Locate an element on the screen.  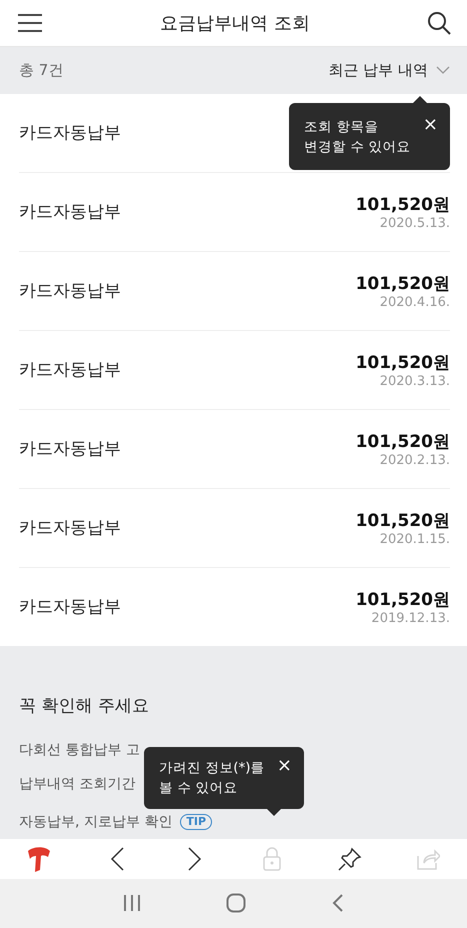
payment-date: 2020.5.13. is located at coordinates (415, 223).